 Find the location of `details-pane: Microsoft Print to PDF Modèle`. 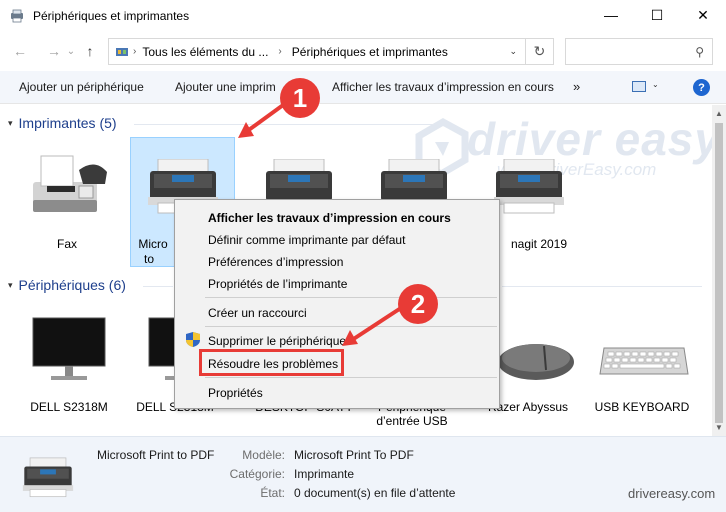

details-pane: Microsoft Print to PDF Modèle is located at coordinates (363, 474).